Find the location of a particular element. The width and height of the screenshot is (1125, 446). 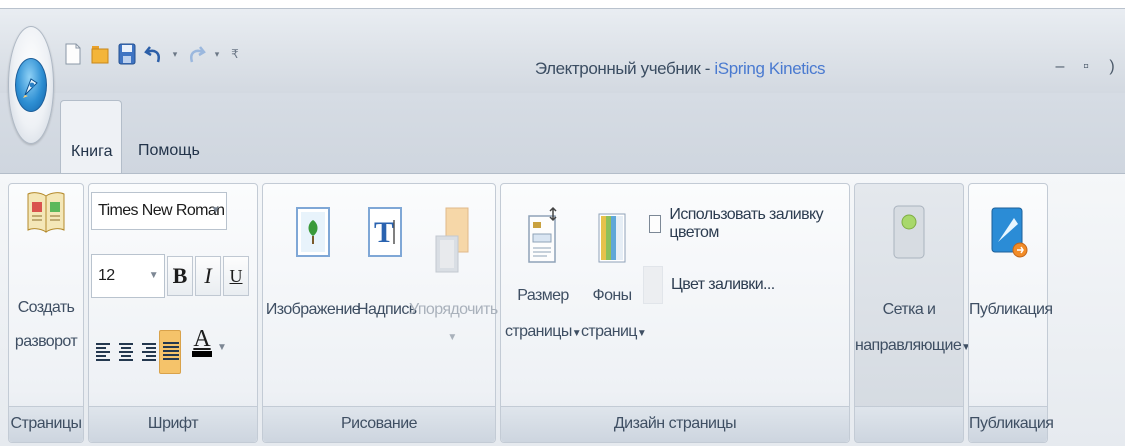

align-left-button is located at coordinates (104, 352).